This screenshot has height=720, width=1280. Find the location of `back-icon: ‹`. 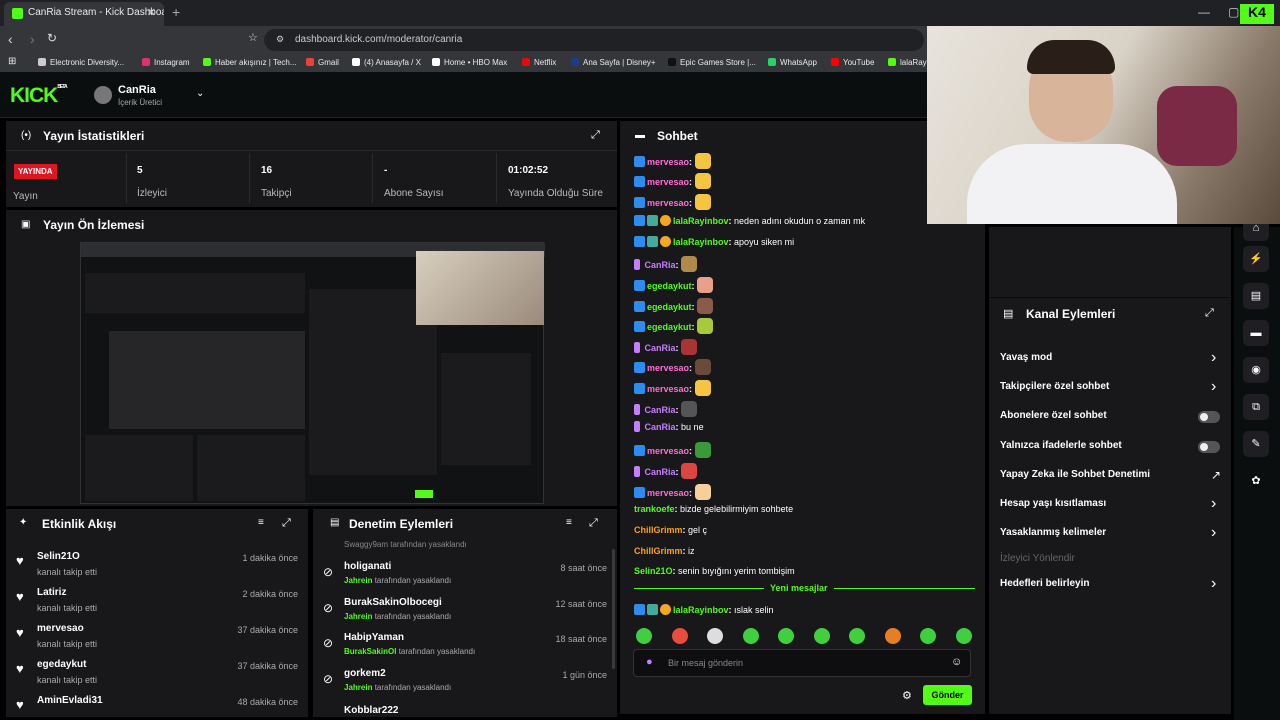

back-icon: ‹ is located at coordinates (10, 39).